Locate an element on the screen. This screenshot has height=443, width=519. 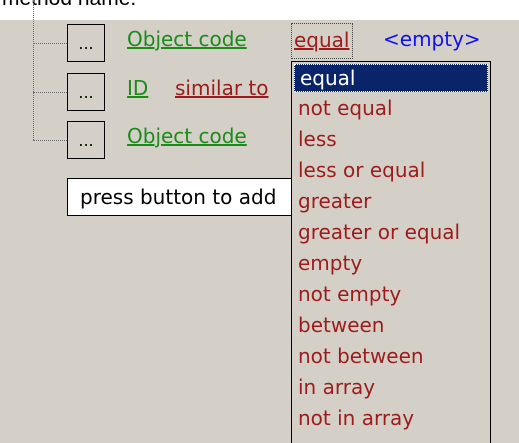
condition-operator-link: equal is located at coordinates (322, 41).